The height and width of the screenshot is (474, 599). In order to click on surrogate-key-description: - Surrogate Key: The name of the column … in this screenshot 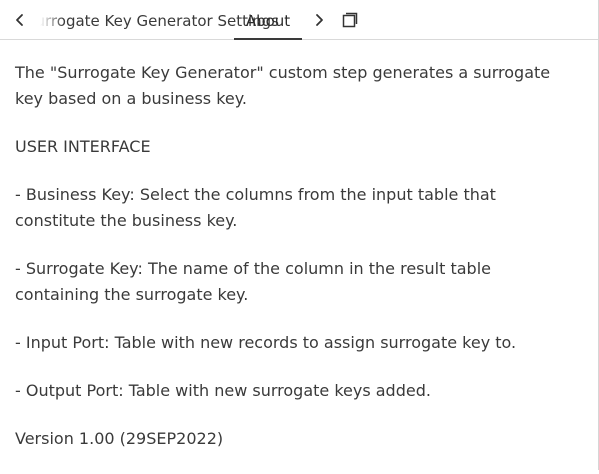, I will do `click(253, 281)`.